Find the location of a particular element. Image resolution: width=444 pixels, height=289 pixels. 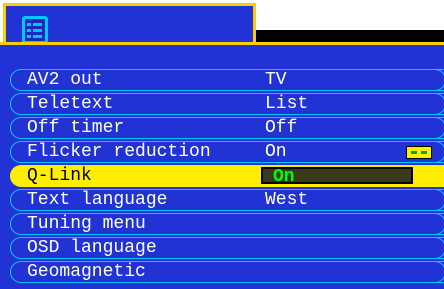

menu-item-osd-language: OSD language is located at coordinates (227, 247).